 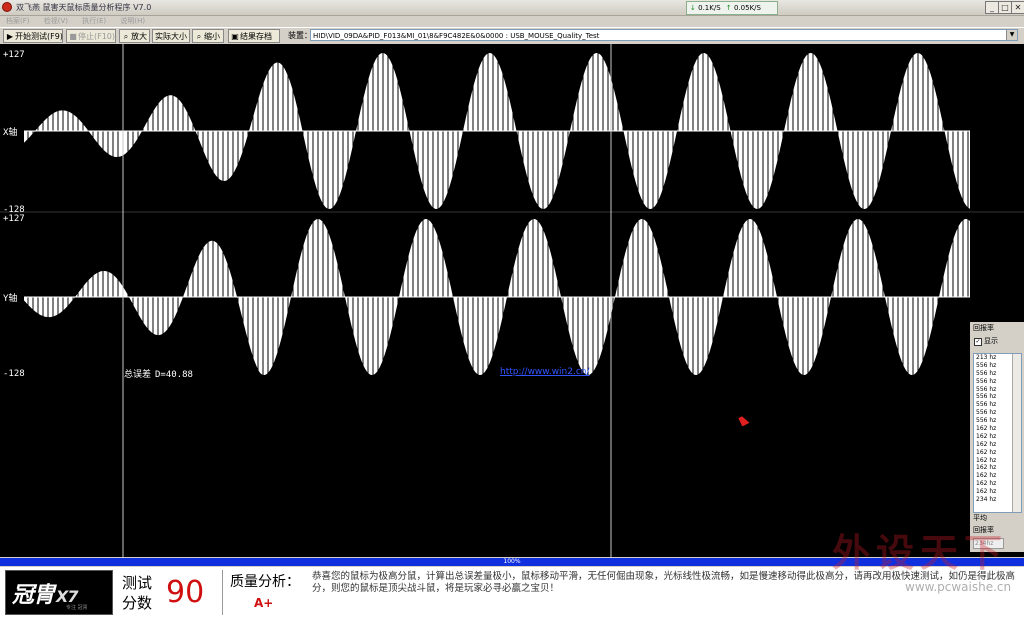 I want to click on logo-subtitle: 专注 冠冑, so click(x=77, y=608).